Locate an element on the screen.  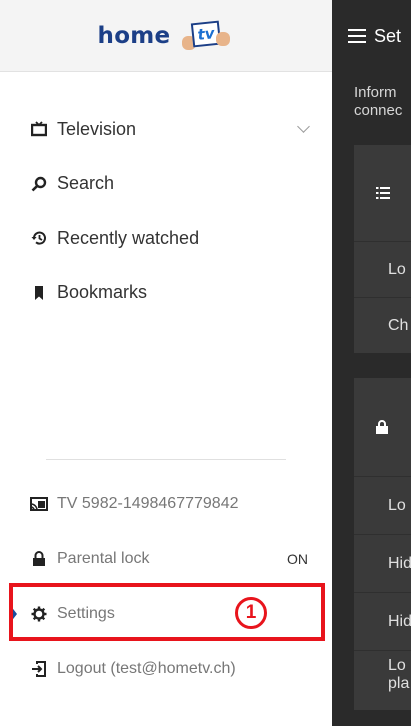
settings-row: Lo pla is located at coordinates (382, 680).